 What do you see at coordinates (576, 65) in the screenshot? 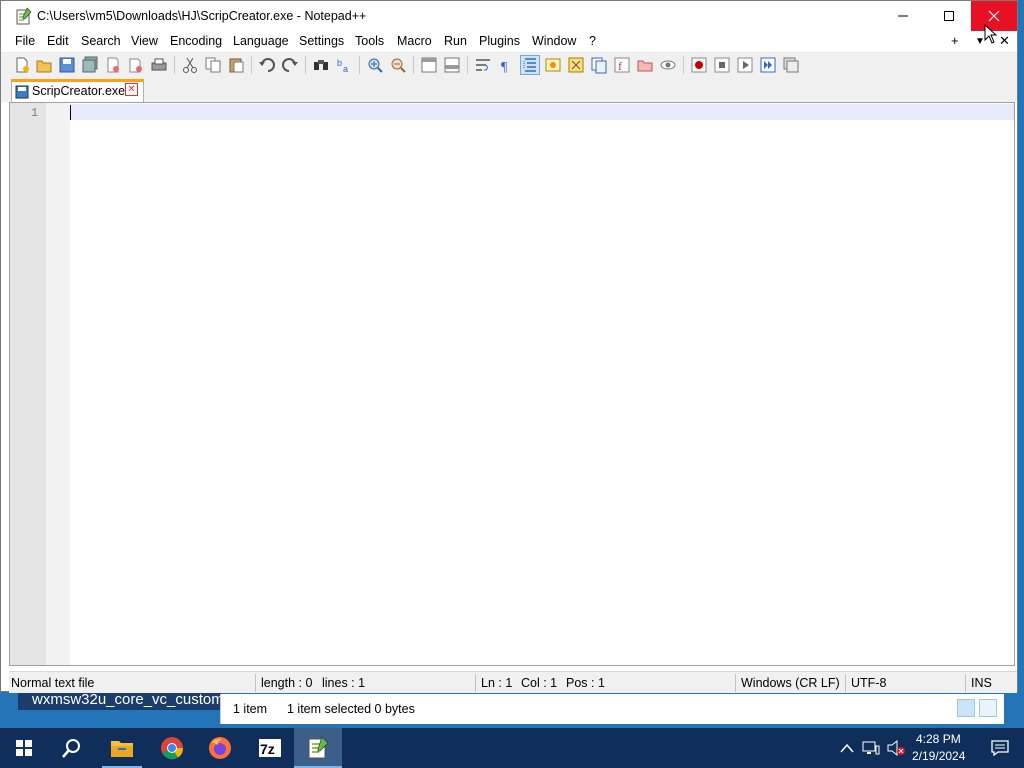
I see `document-map-icon` at bounding box center [576, 65].